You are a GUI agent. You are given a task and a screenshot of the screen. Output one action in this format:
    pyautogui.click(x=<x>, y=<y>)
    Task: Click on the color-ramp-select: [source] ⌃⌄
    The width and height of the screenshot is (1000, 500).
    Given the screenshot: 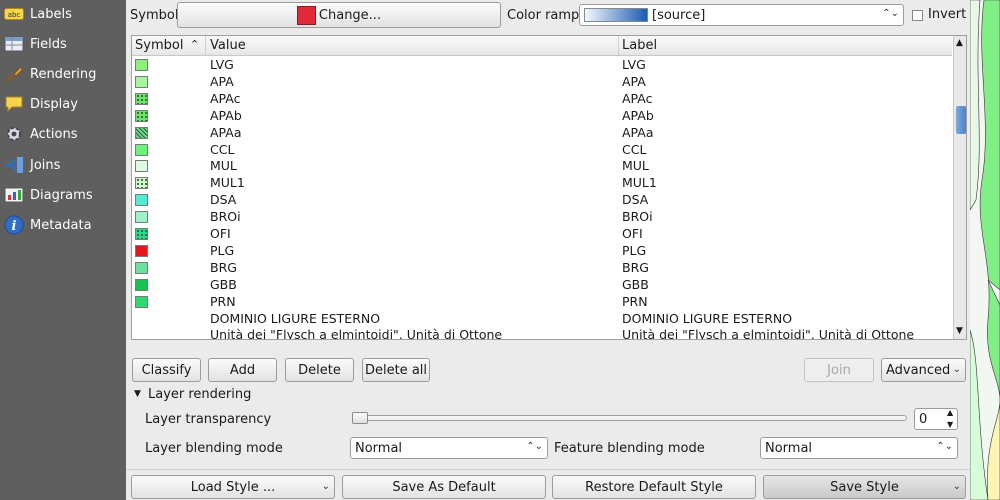 What is the action you would take?
    pyautogui.click(x=741, y=15)
    